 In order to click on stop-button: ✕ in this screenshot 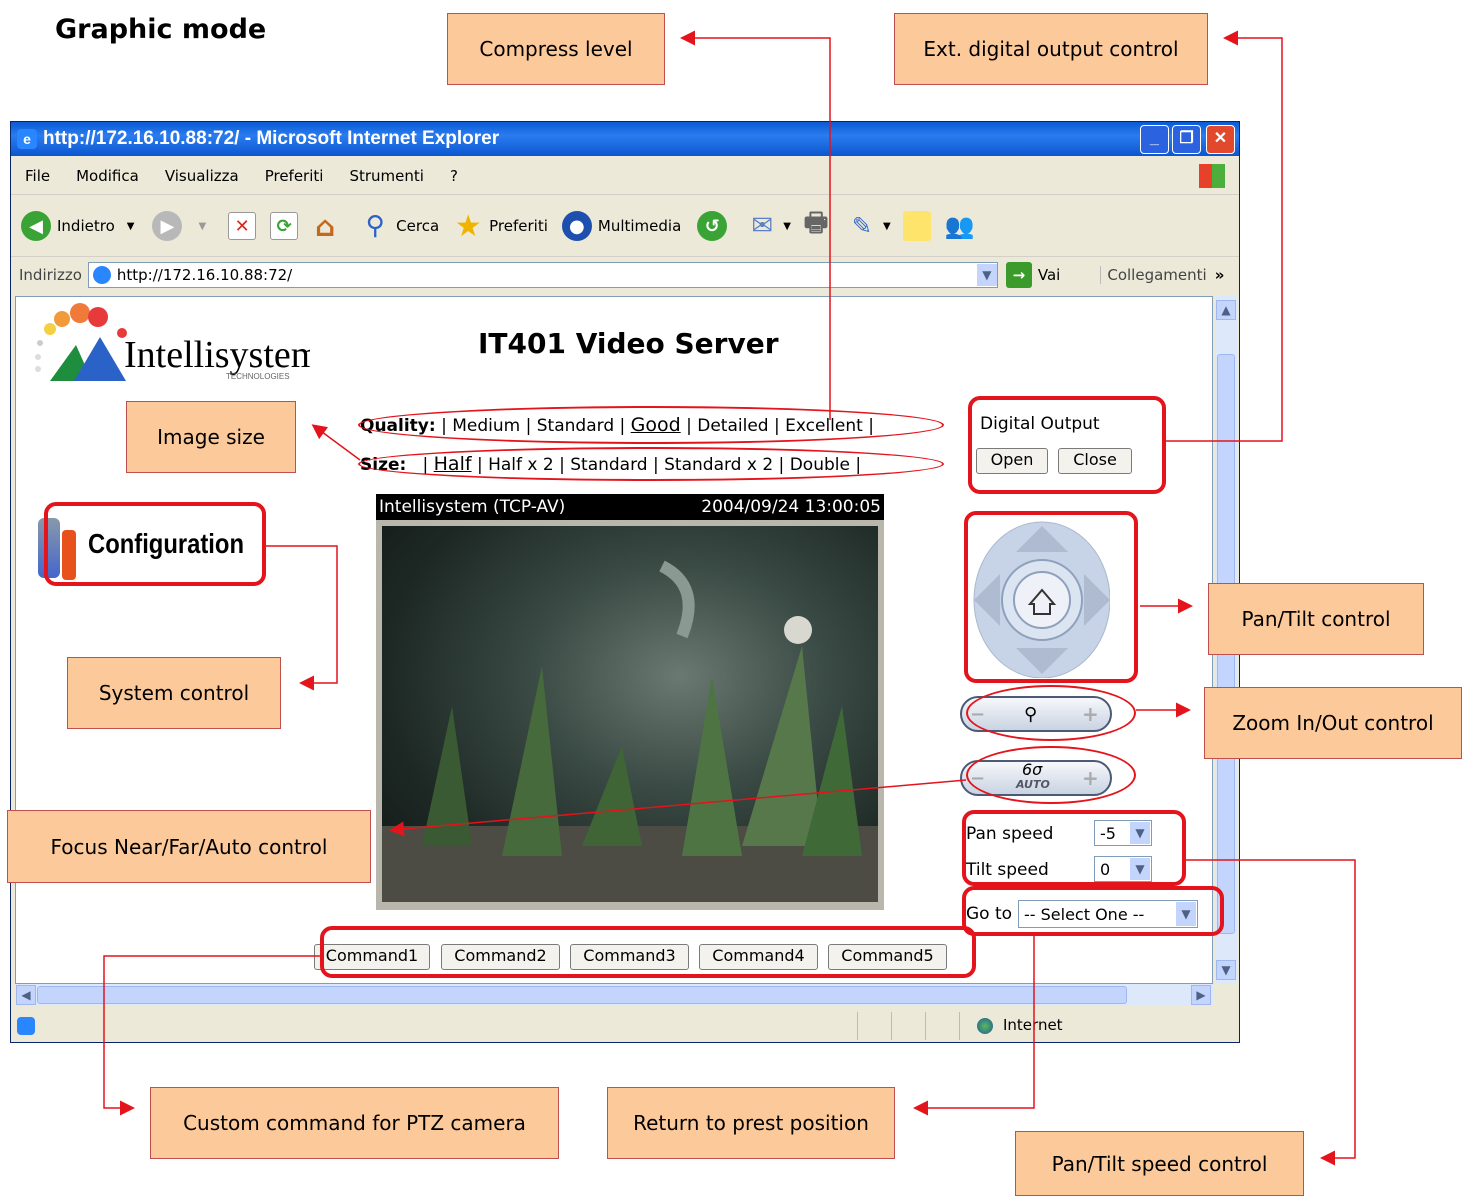, I will do `click(245, 226)`.